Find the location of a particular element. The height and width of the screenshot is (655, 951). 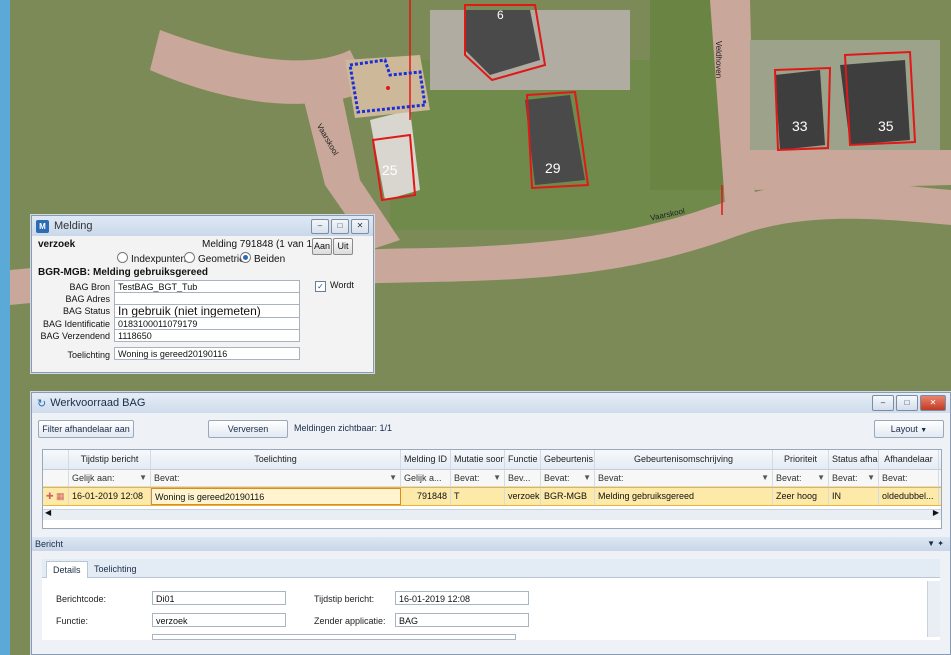

chevron-down-icon: ▼ is located at coordinates (924, 430).